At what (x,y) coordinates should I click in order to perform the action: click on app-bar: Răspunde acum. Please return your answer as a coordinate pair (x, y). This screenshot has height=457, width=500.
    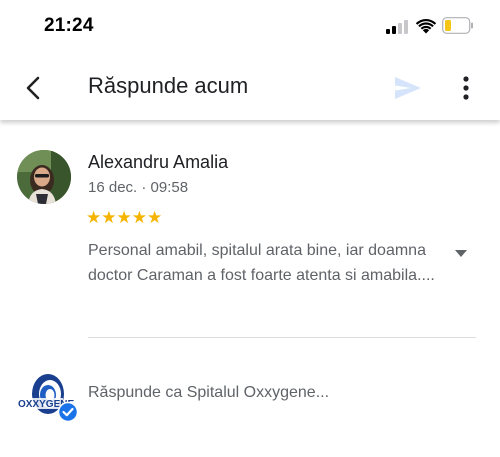
    Looking at the image, I should click on (250, 88).